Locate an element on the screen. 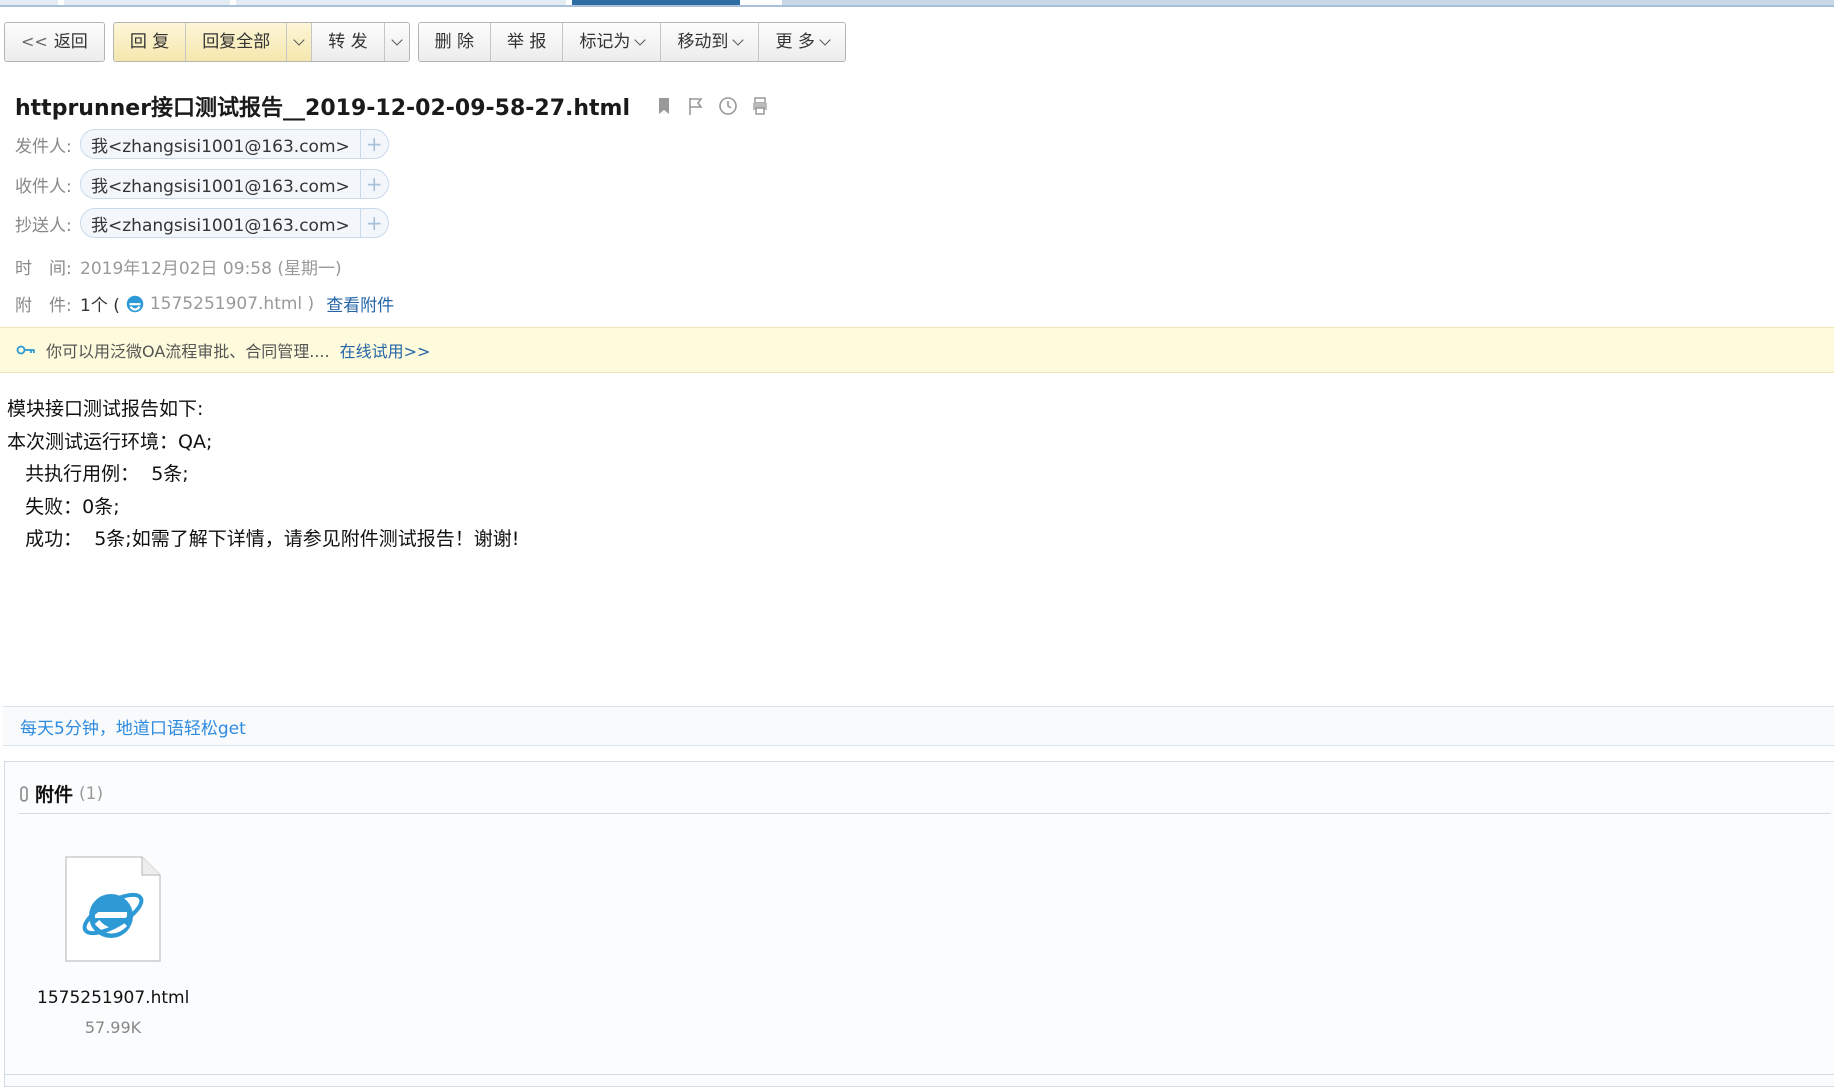 The width and height of the screenshot is (1834, 1087). top-tab-strip is located at coordinates (917, 4).